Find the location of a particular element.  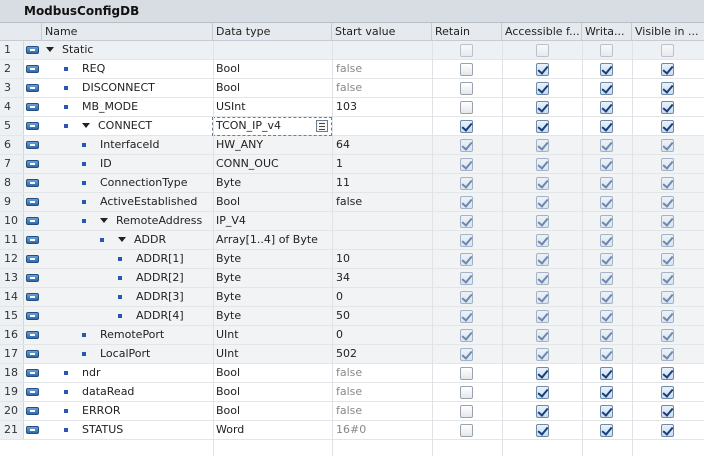

table-row: 8 ConnectionType Byte 11 is located at coordinates (352, 183).